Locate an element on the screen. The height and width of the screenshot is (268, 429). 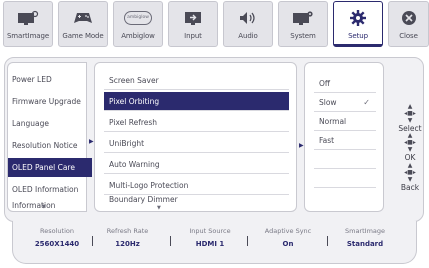
system-icon is located at coordinates (303, 18).